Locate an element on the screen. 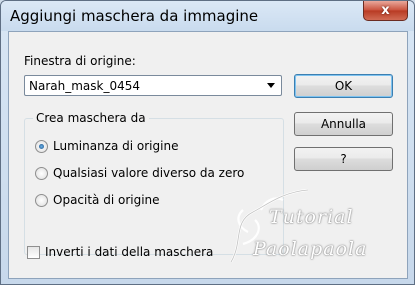 This screenshot has height=285, width=415. invert-mask-label: Inverti i dati della maschera is located at coordinates (129, 252).